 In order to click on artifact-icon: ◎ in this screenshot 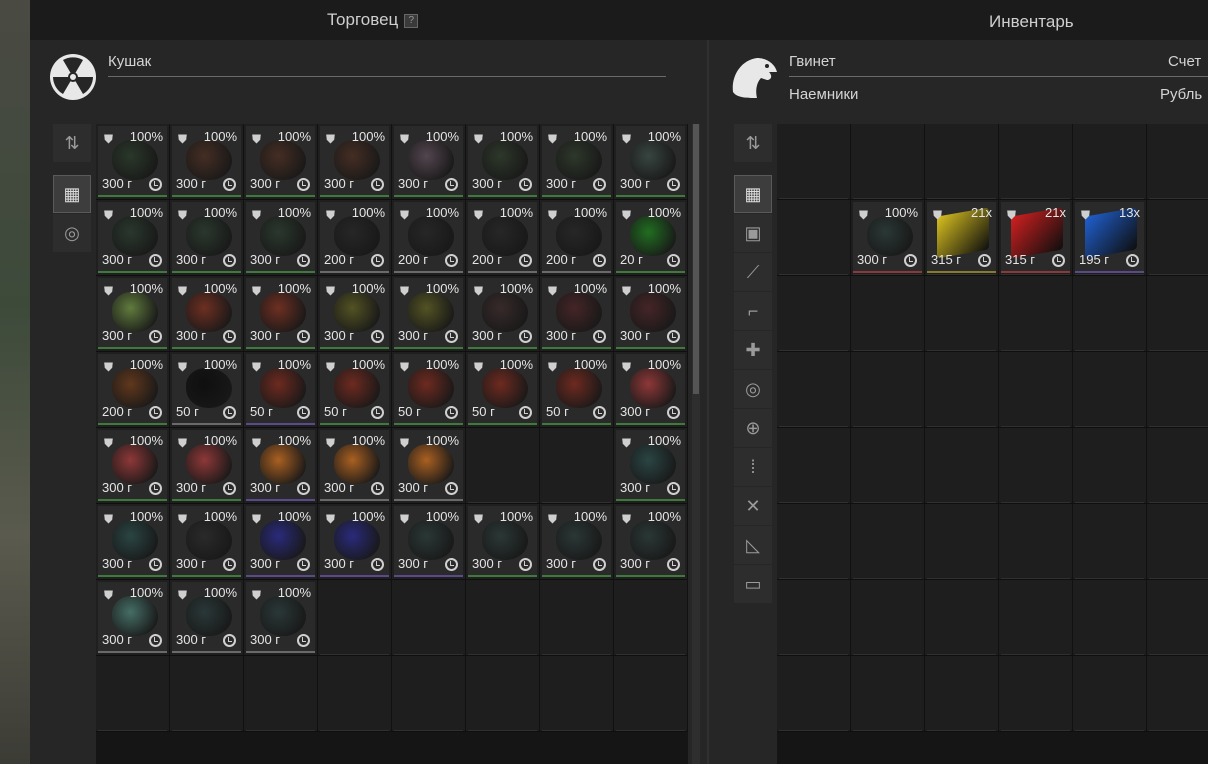, I will do `click(753, 389)`.